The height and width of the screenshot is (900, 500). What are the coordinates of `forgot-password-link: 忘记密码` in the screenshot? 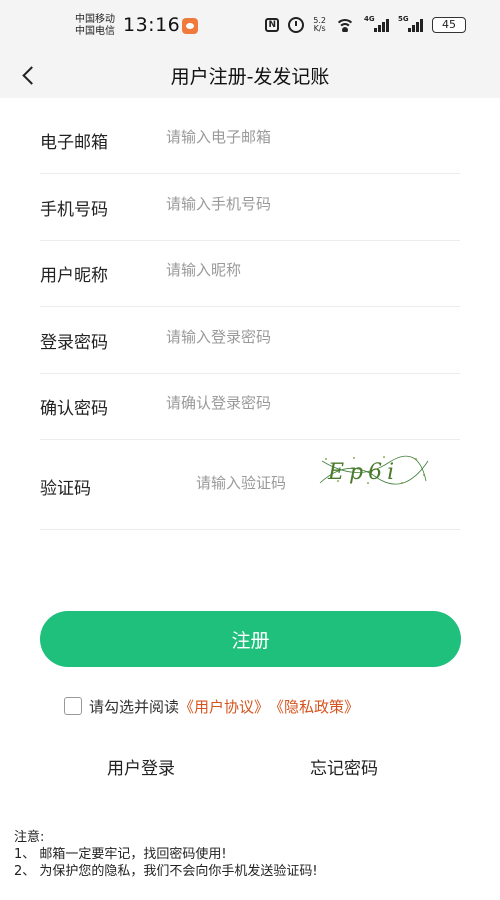 It's located at (344, 766).